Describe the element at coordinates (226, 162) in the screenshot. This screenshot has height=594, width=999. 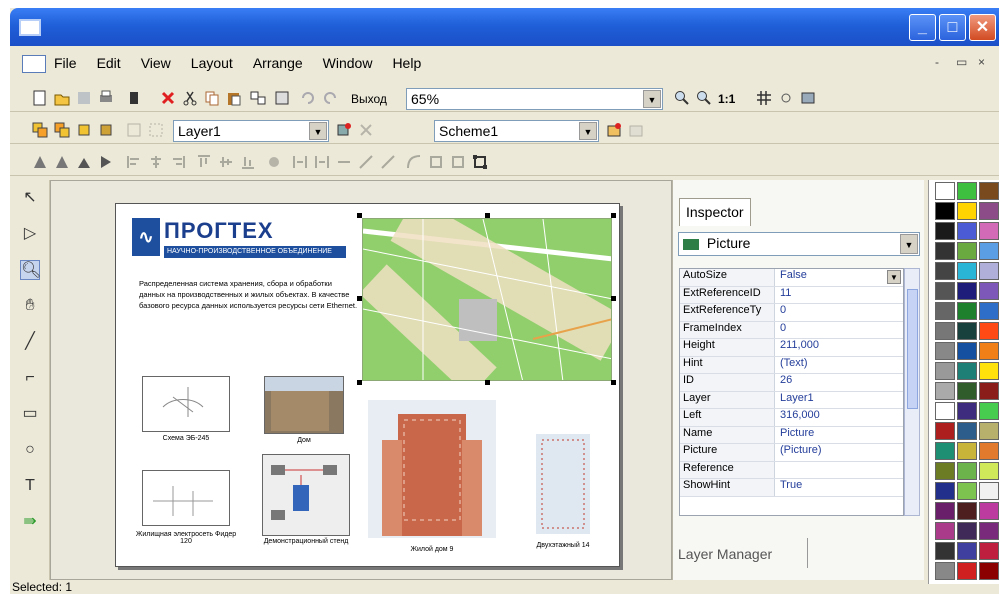
I see `align-middle-icon` at that location.